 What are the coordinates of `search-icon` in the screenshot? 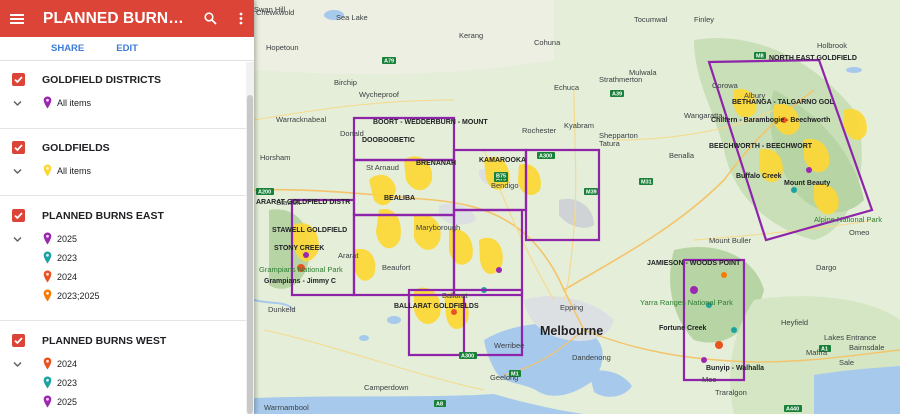 It's located at (210, 18).